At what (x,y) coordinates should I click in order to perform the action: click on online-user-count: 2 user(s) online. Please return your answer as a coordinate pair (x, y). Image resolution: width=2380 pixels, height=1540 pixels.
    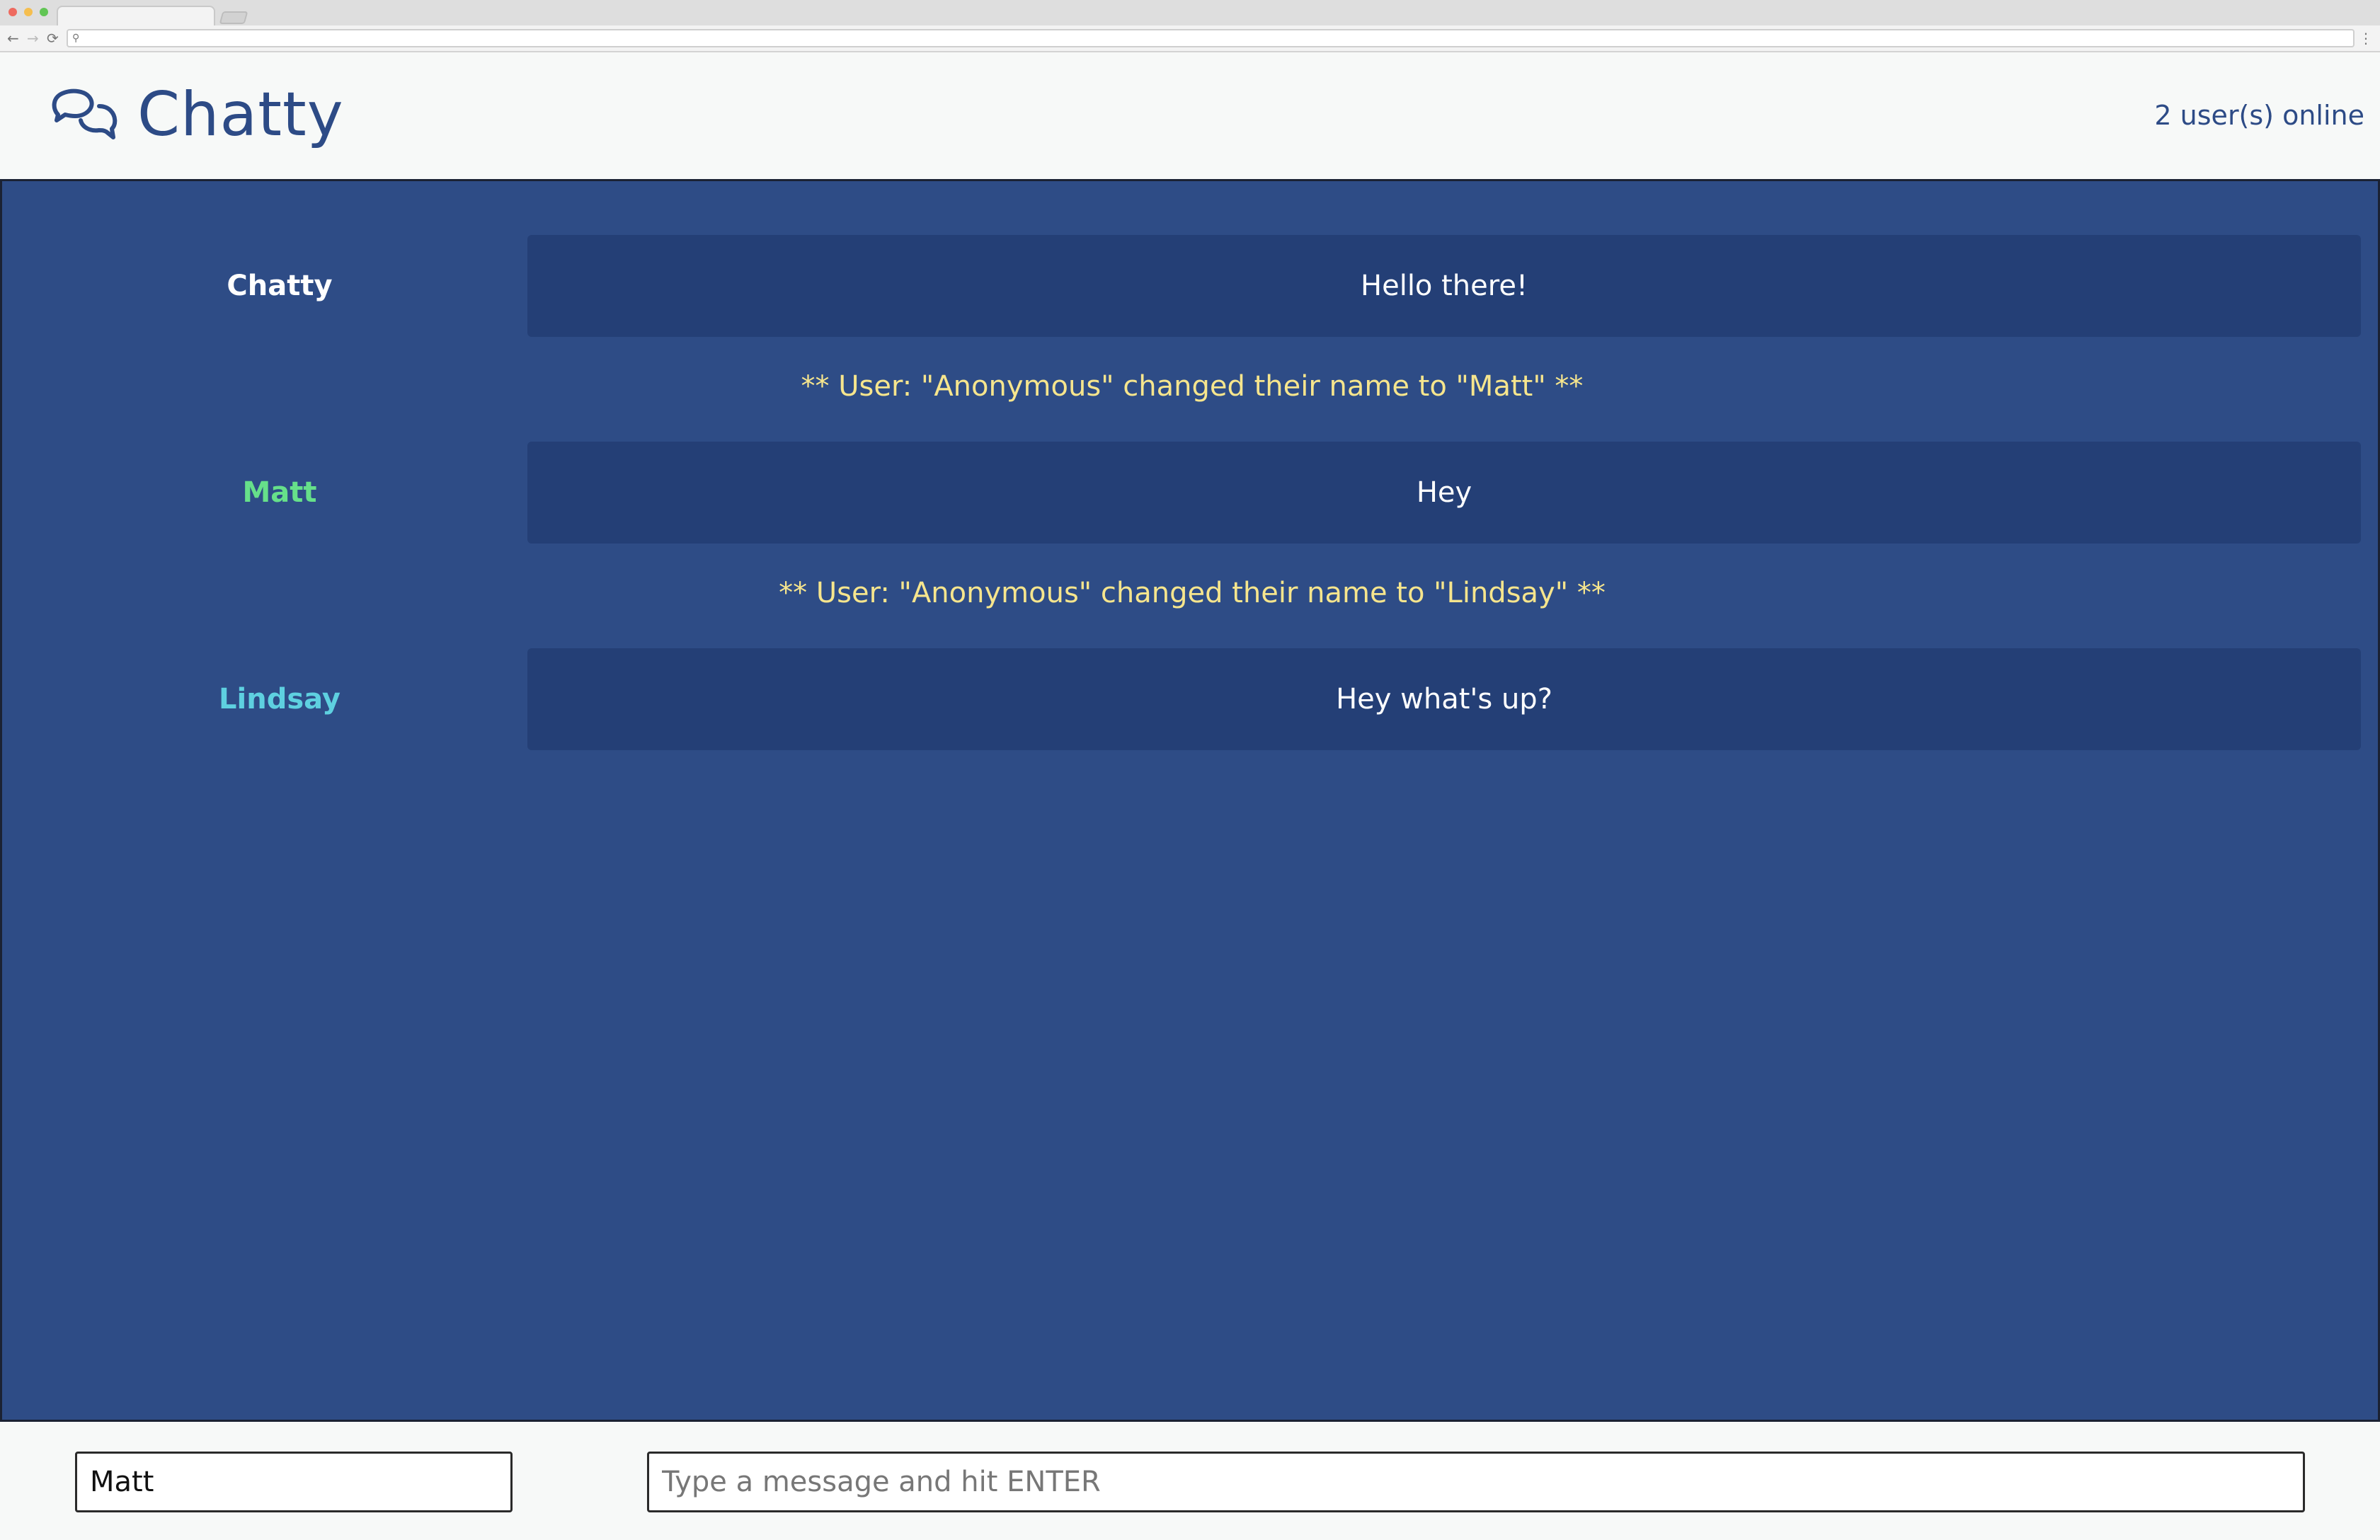
    Looking at the image, I should click on (2259, 116).